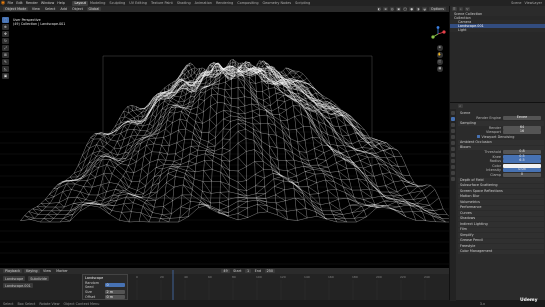  What do you see at coordinates (35, 9) in the screenshot?
I see `view-menu: View` at bounding box center [35, 9].